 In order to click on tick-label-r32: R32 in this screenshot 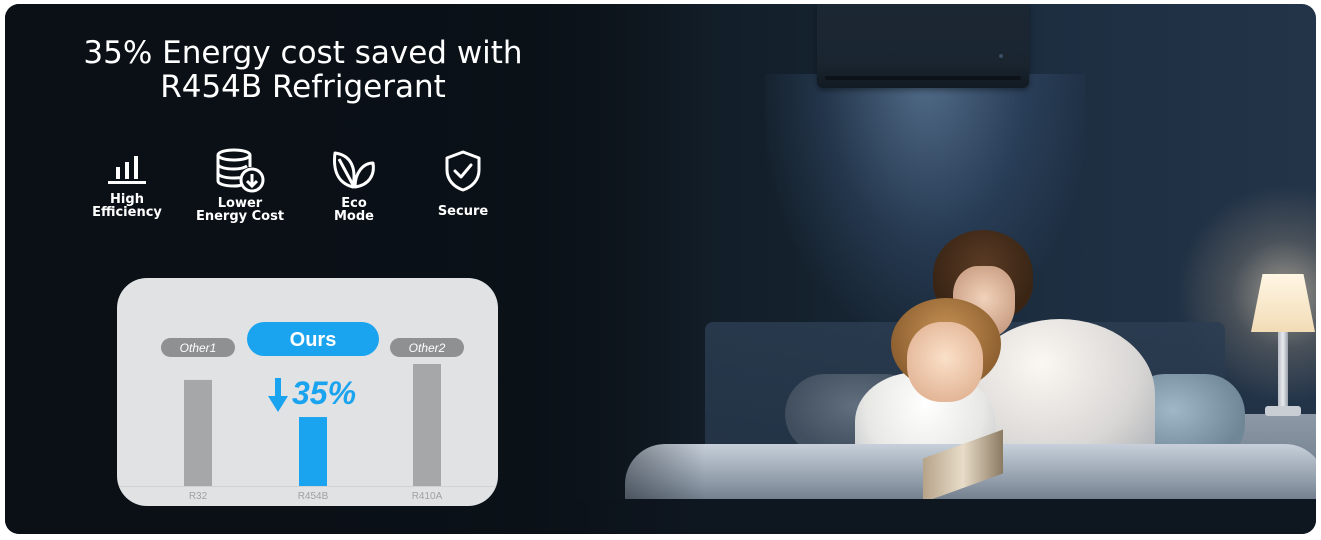, I will do `click(198, 496)`.